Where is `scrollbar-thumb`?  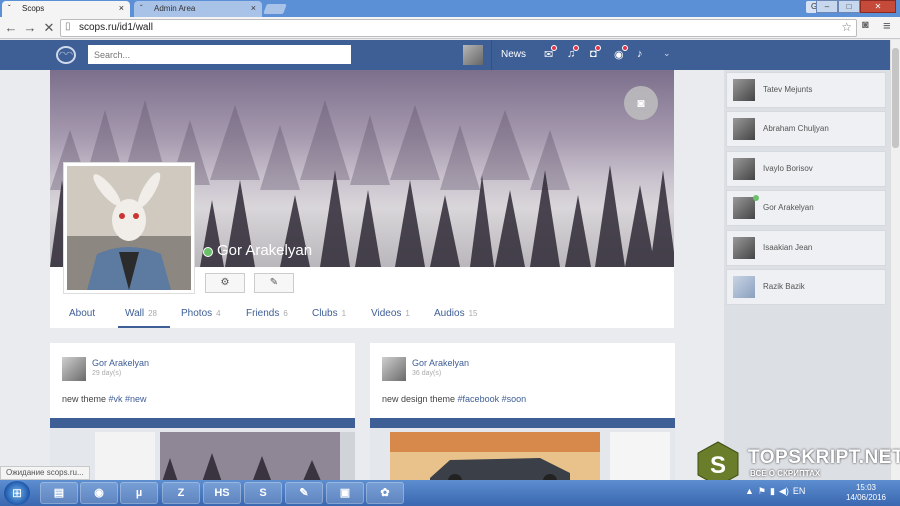
scrollbar-thumb is located at coordinates (895, 98).